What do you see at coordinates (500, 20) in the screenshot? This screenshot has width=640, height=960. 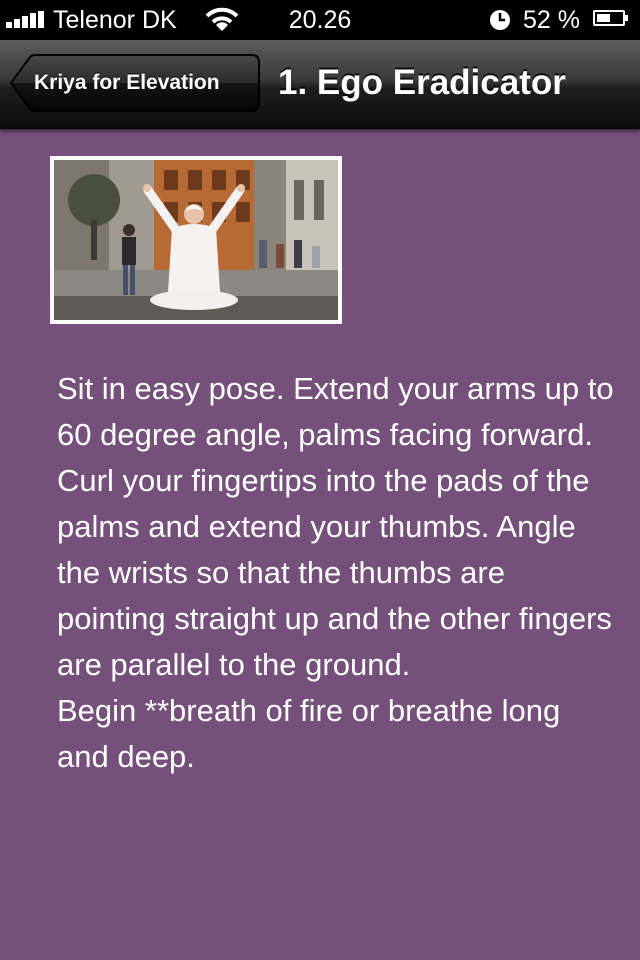 I see `clock-icon` at bounding box center [500, 20].